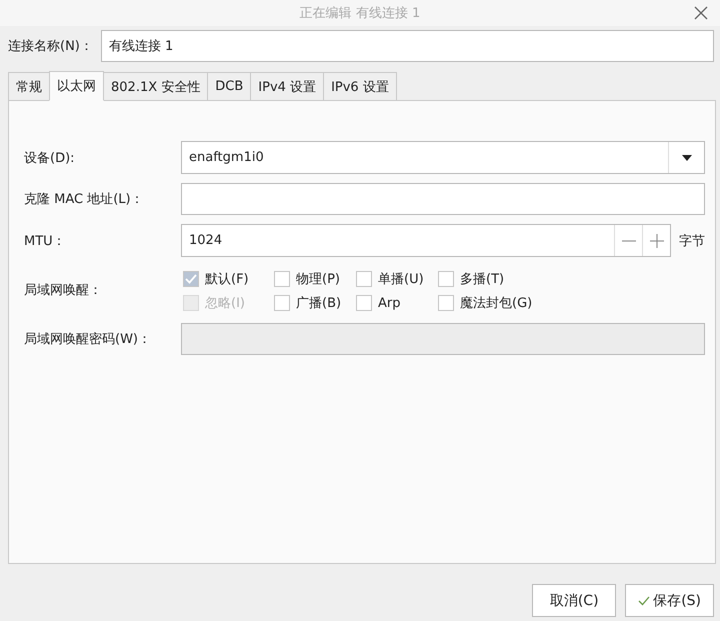  I want to click on close-icon, so click(701, 13).